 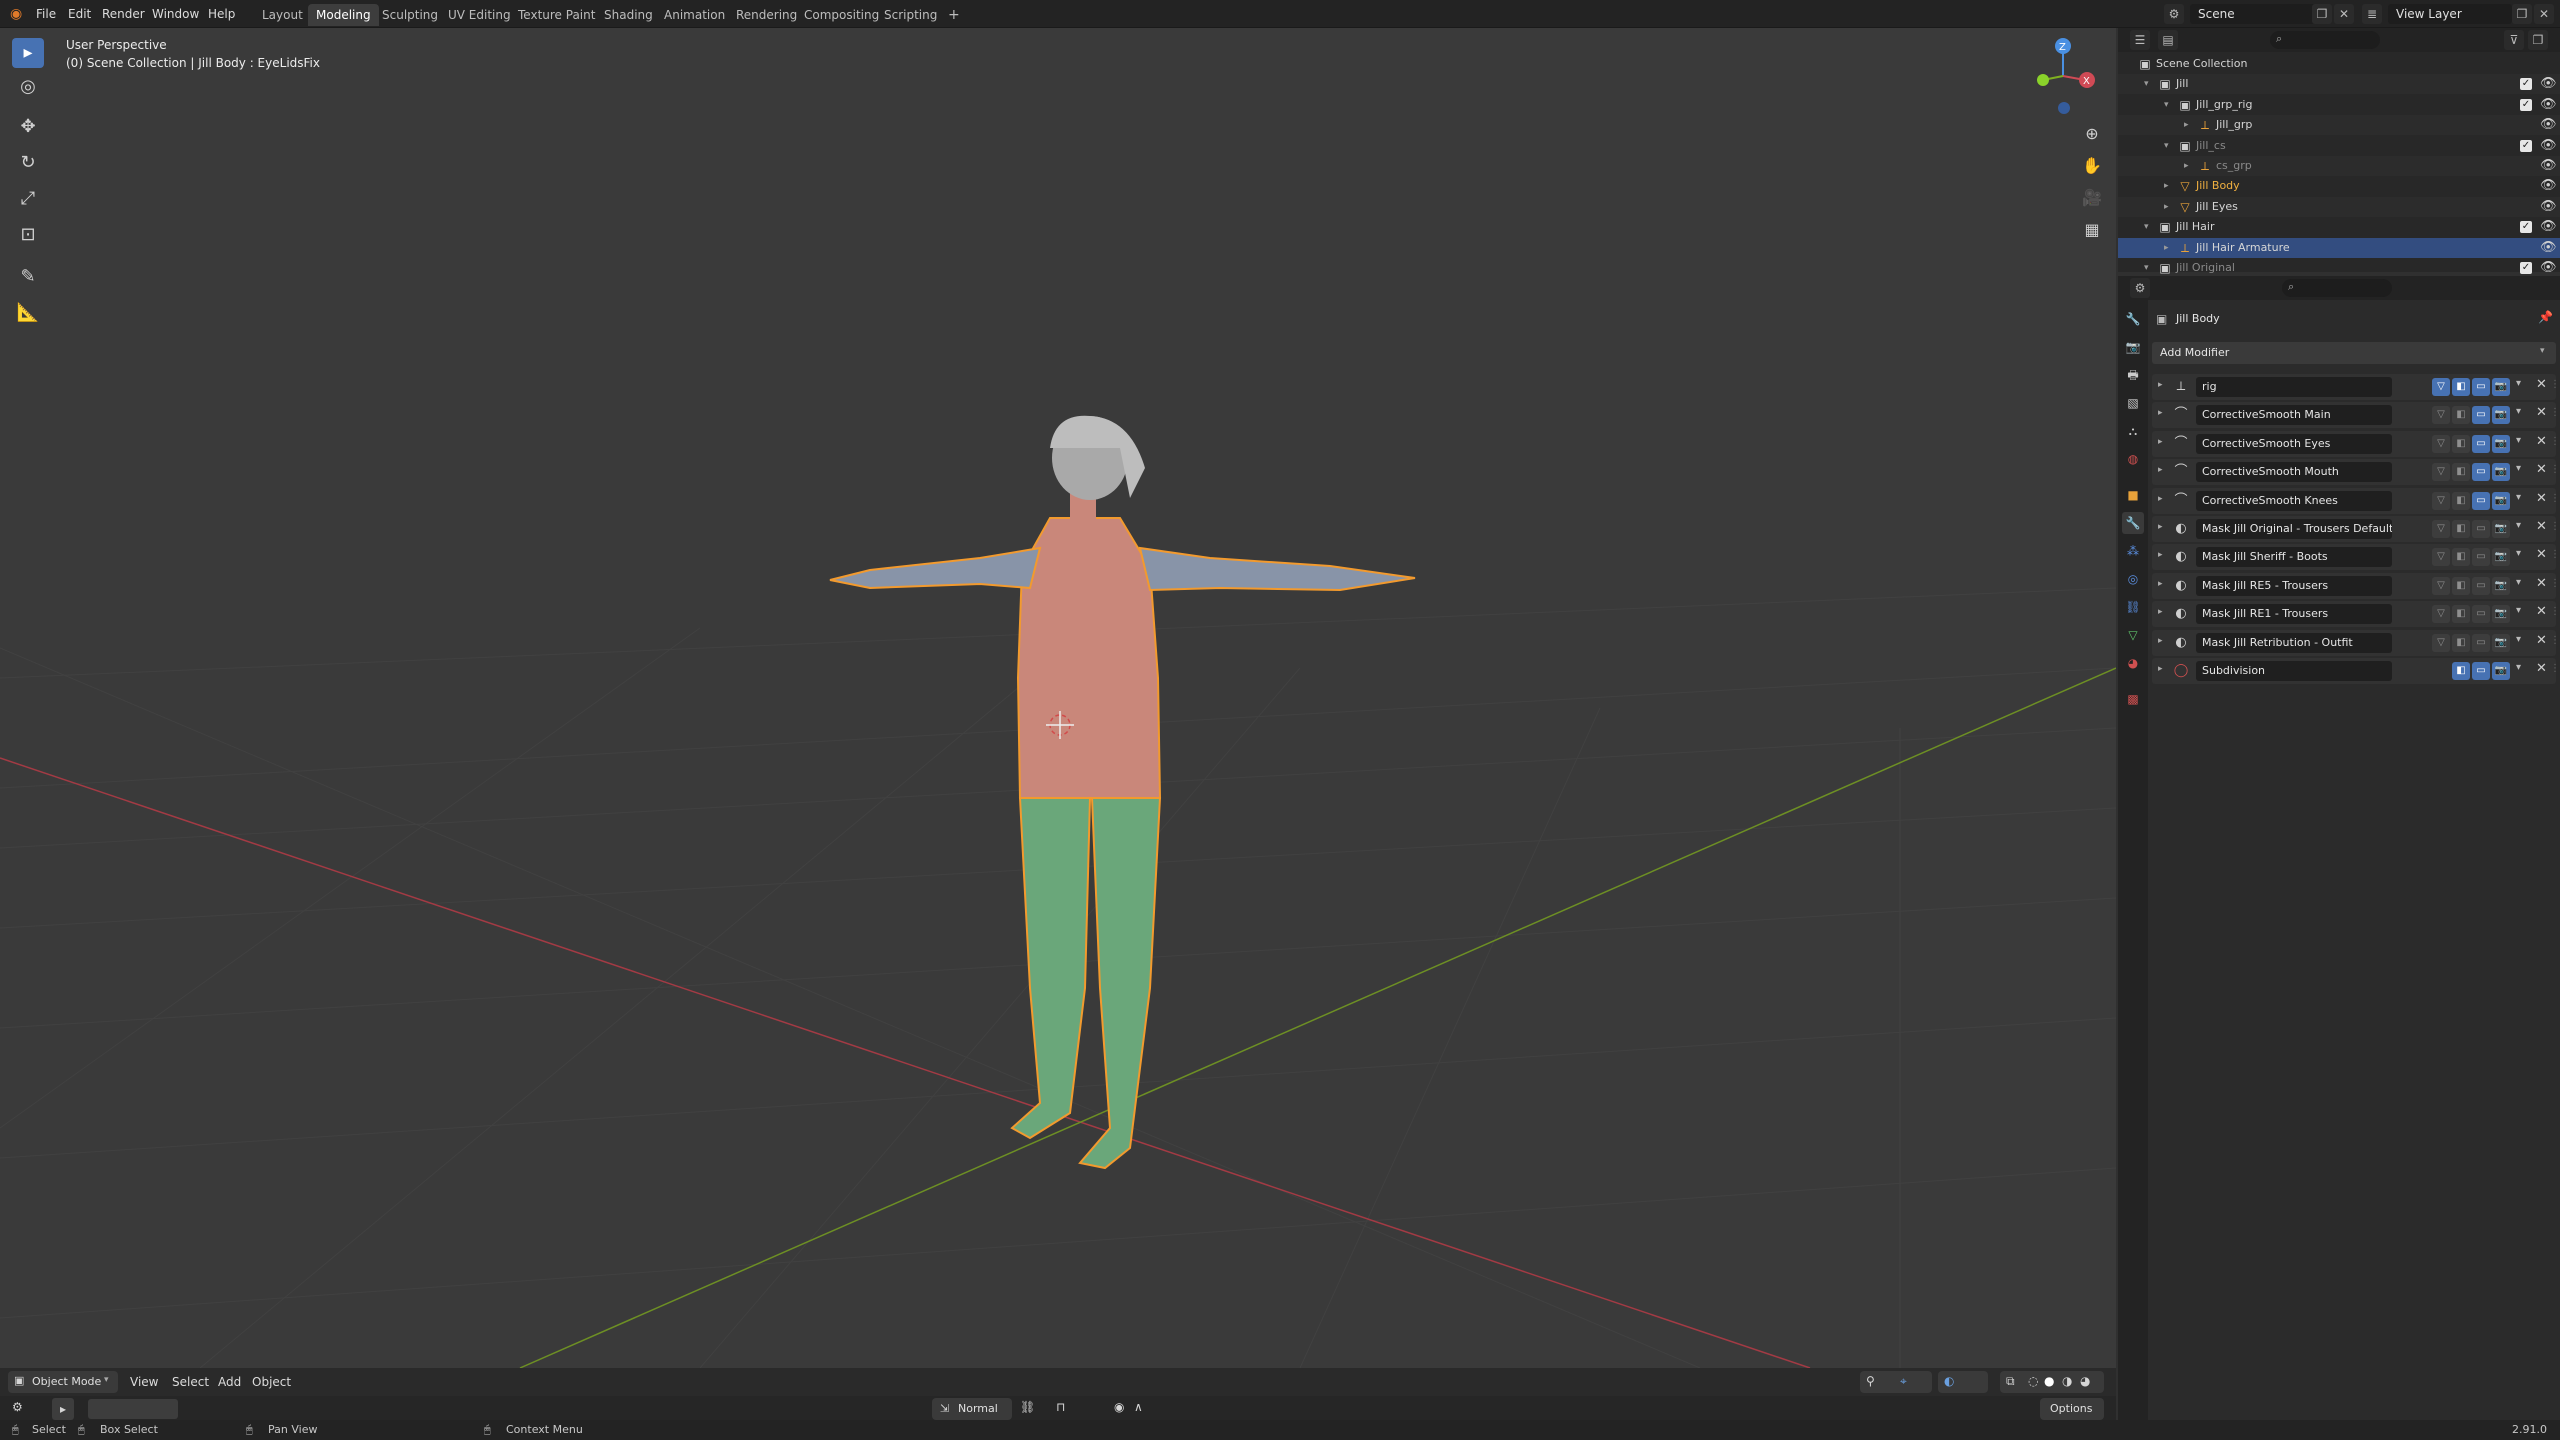 I want to click on constraints-tab-icon: ⛓, so click(x=2133, y=607).